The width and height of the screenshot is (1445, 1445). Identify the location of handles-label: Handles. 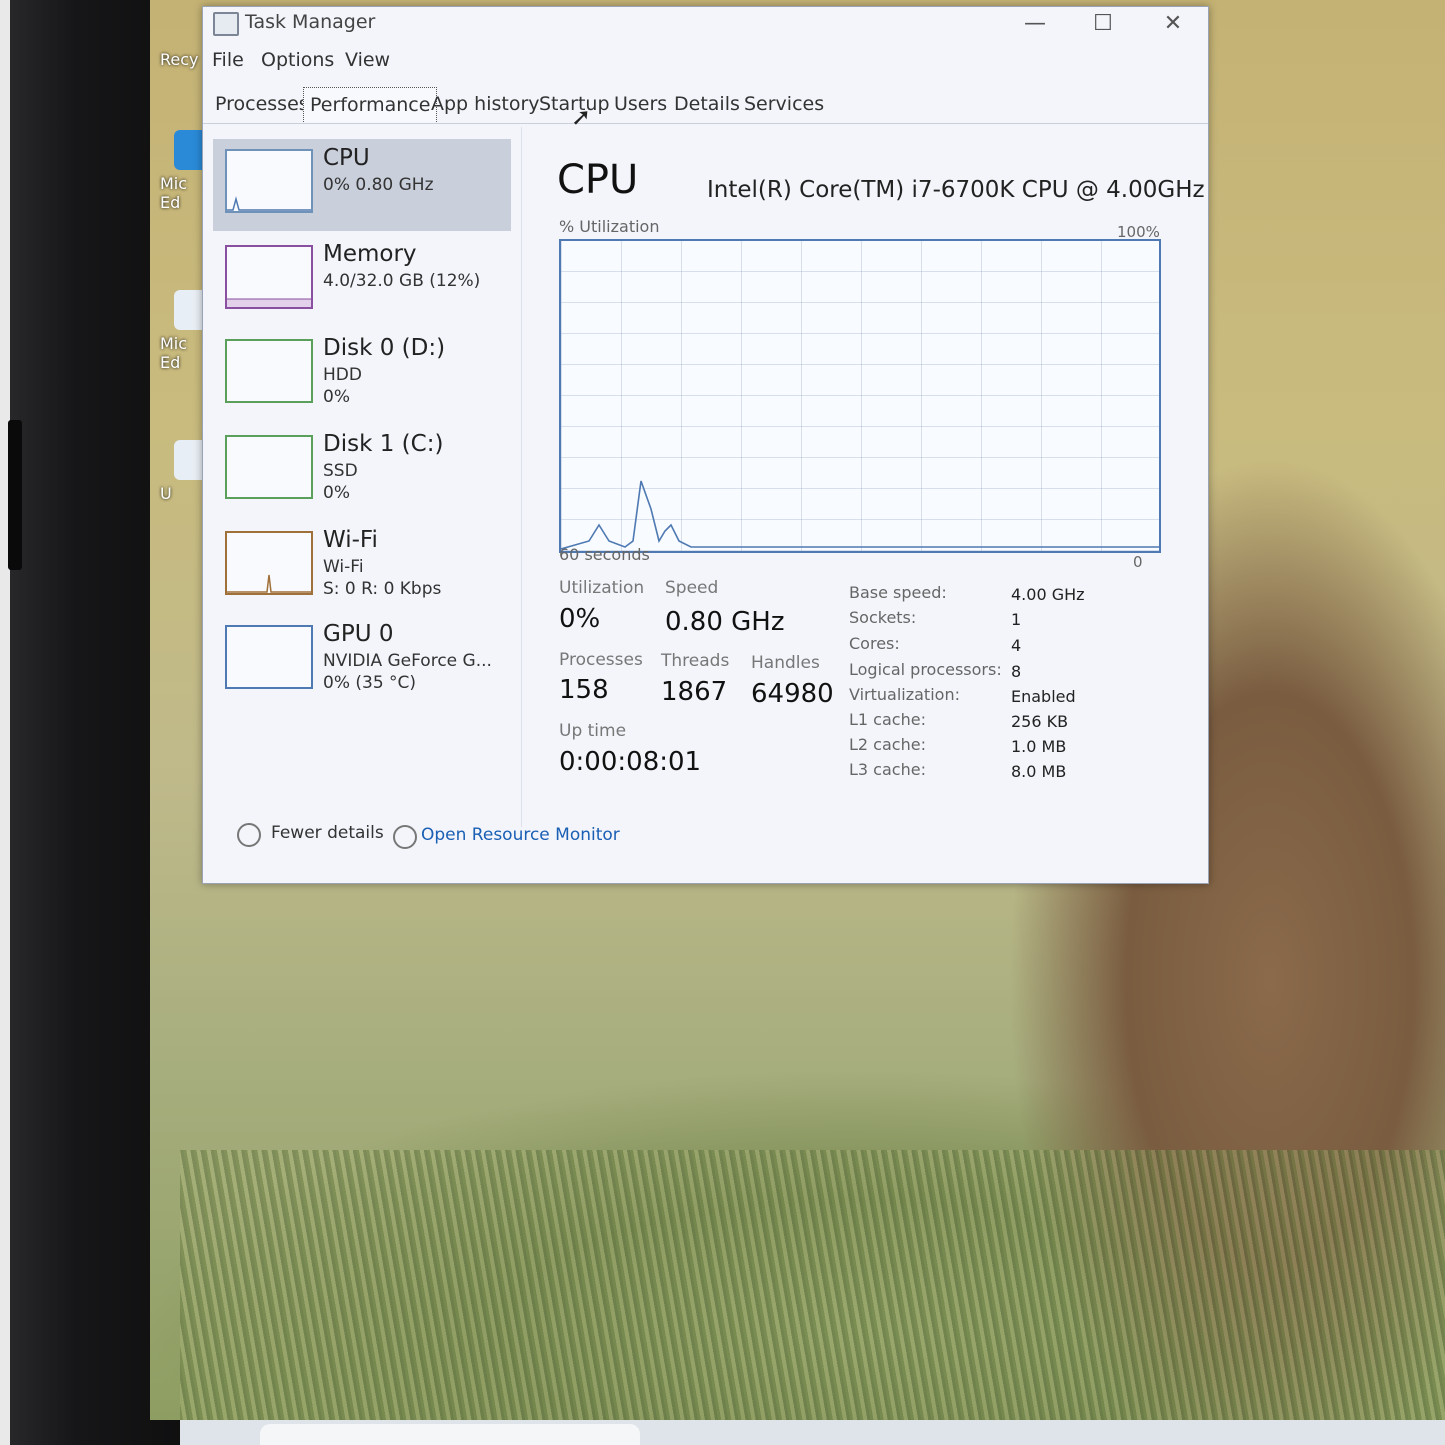
(785, 663).